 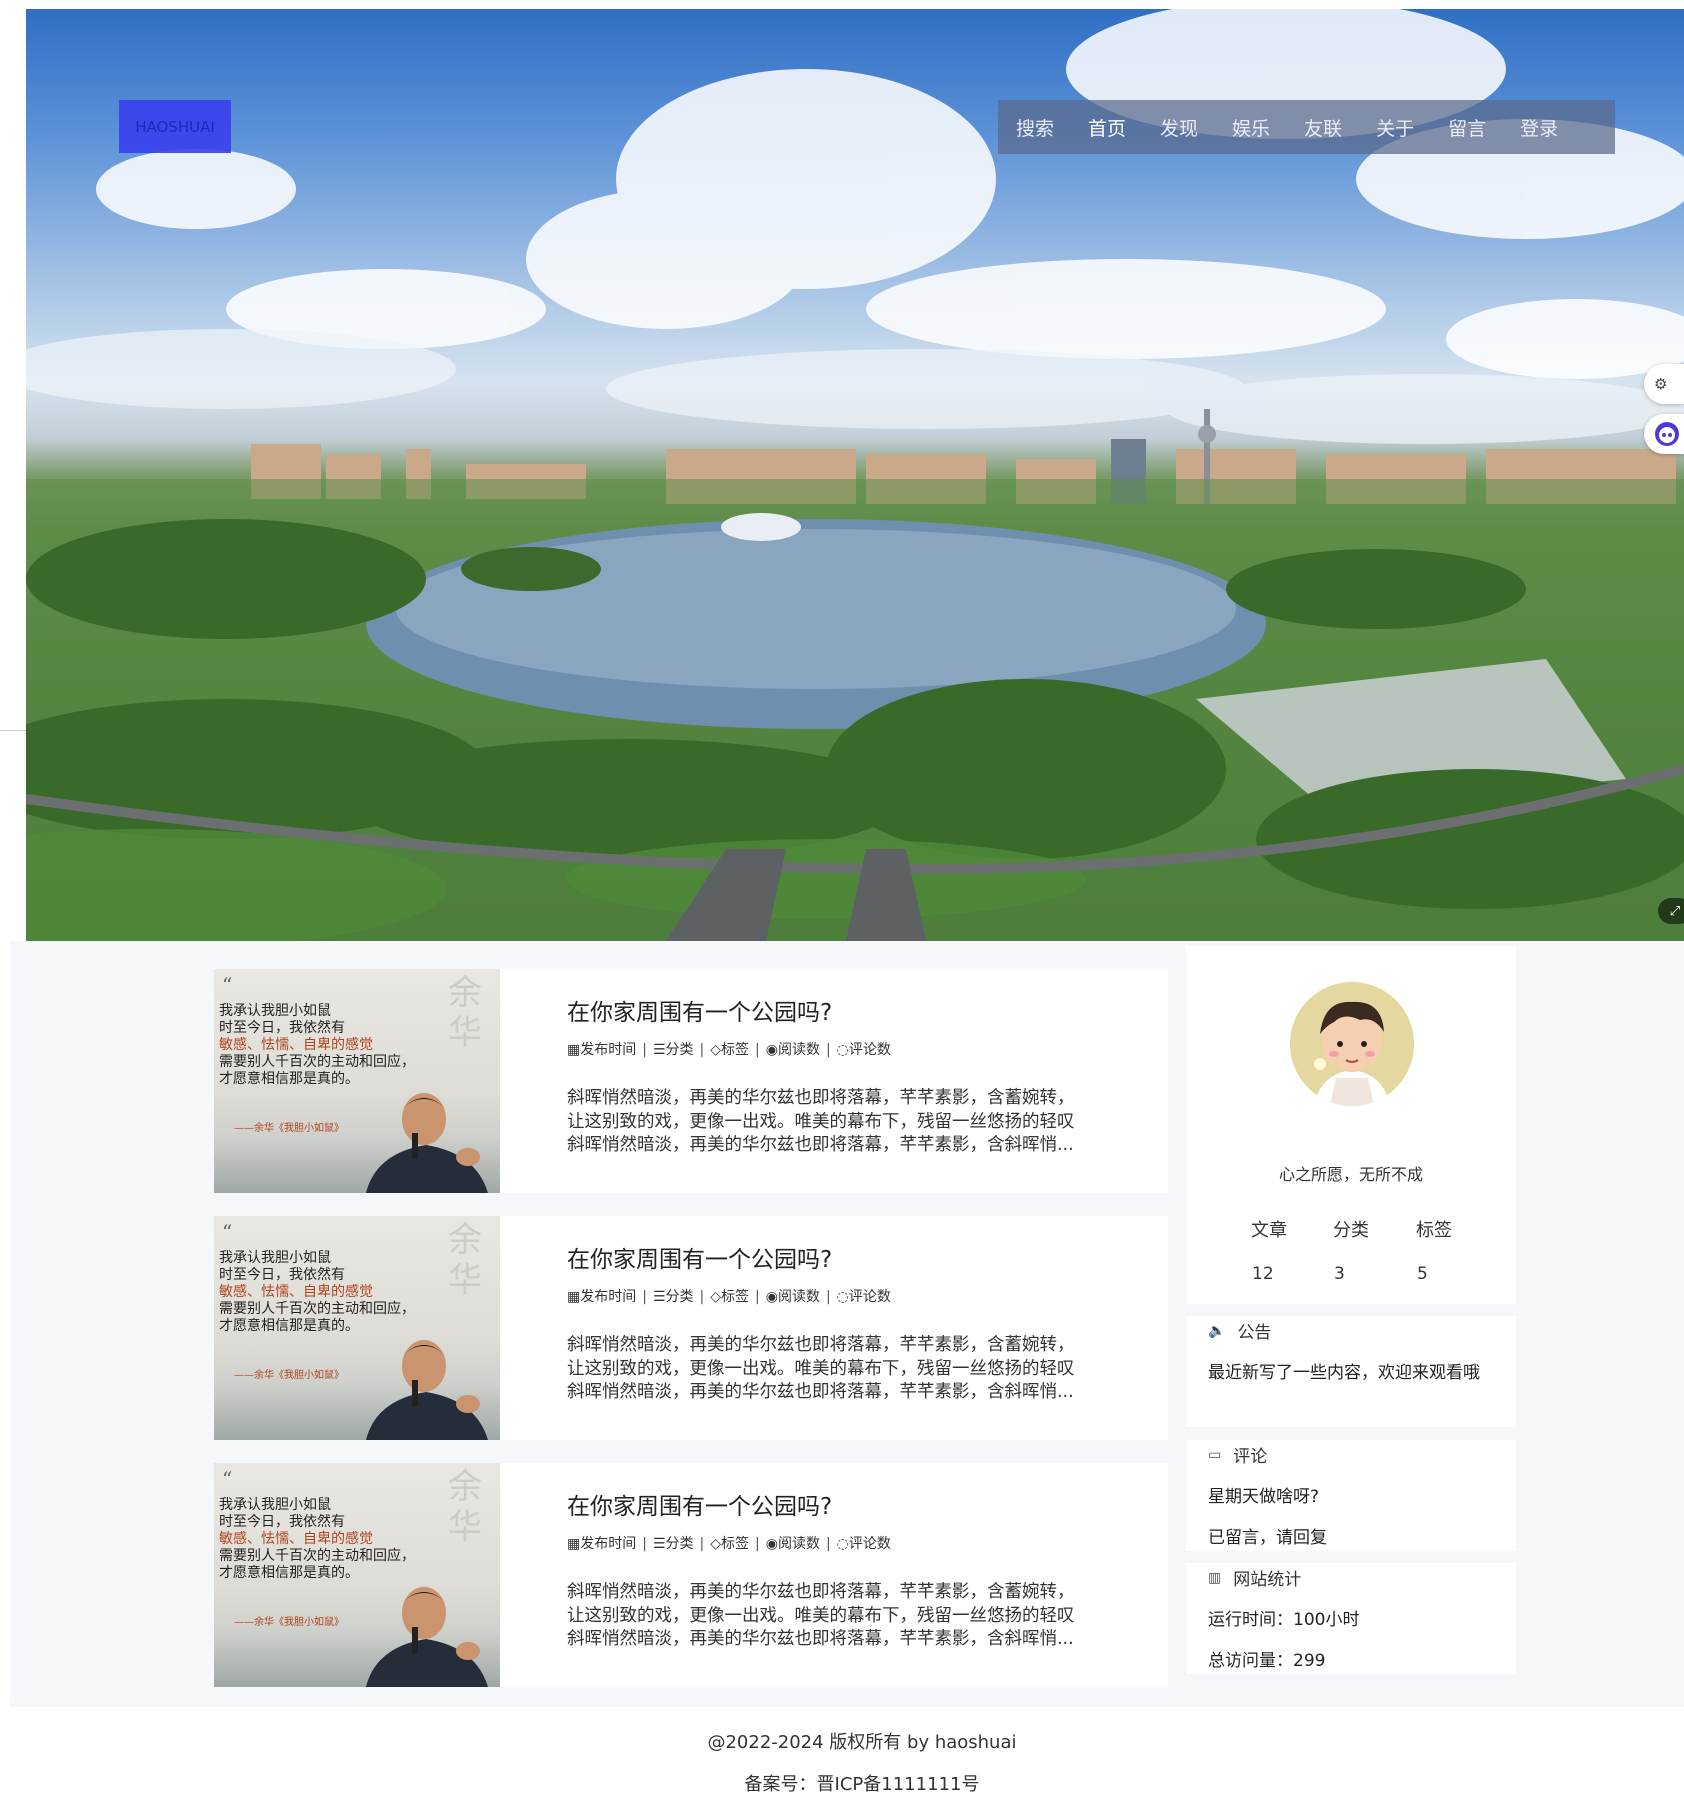 I want to click on comments-card: ▭ 评论 星期天做啥呀? 已留言，请回复, so click(x=1351, y=1495).